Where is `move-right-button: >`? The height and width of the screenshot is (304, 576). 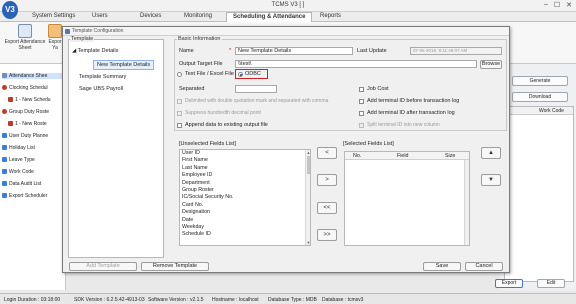
move-right-button: > is located at coordinates (327, 180).